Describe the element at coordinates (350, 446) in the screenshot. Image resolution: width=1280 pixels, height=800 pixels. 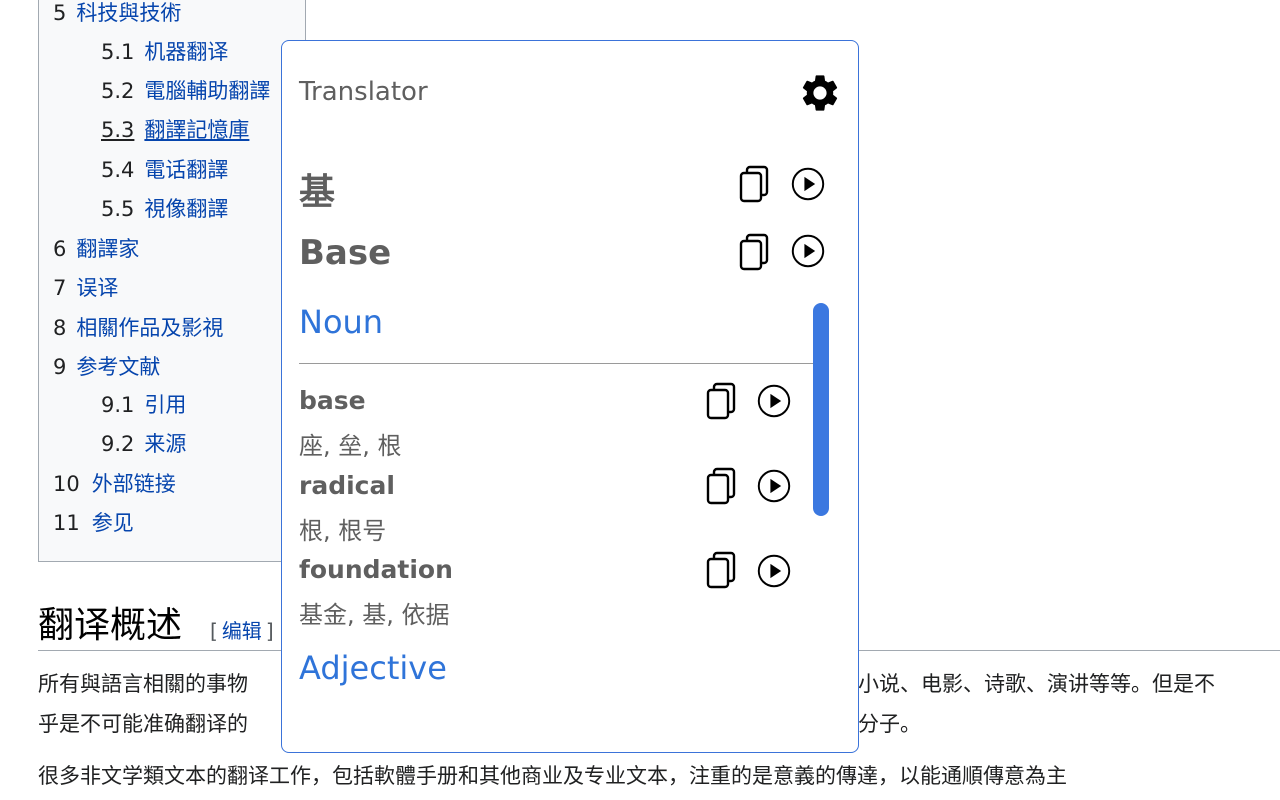
I see `entry-translations: 座, 垒, 根` at that location.